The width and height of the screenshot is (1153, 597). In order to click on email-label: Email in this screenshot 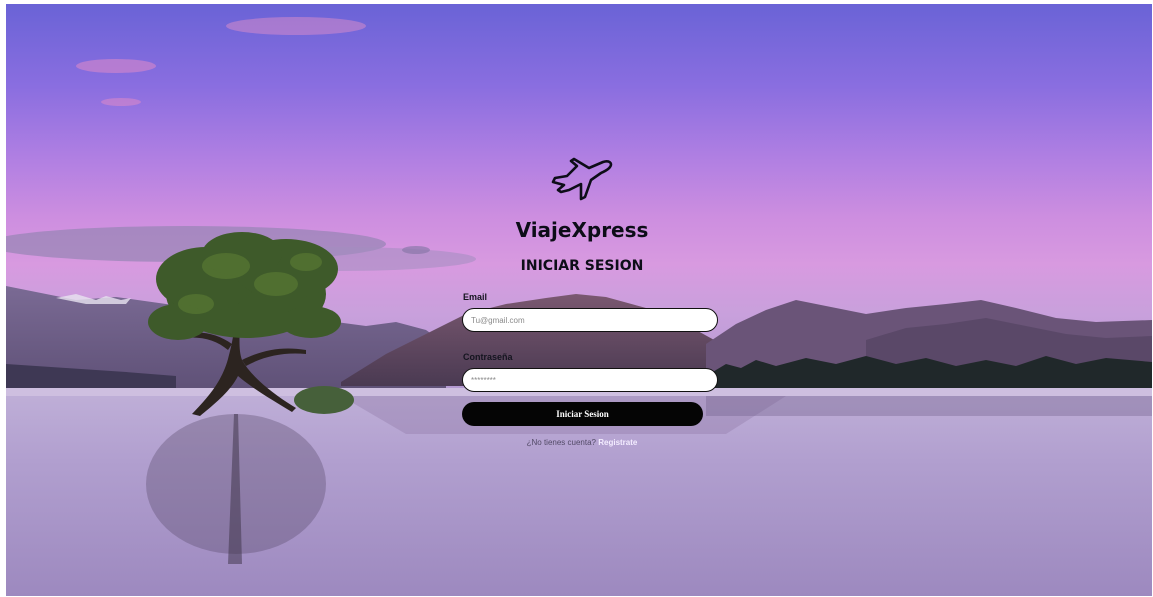, I will do `click(475, 297)`.